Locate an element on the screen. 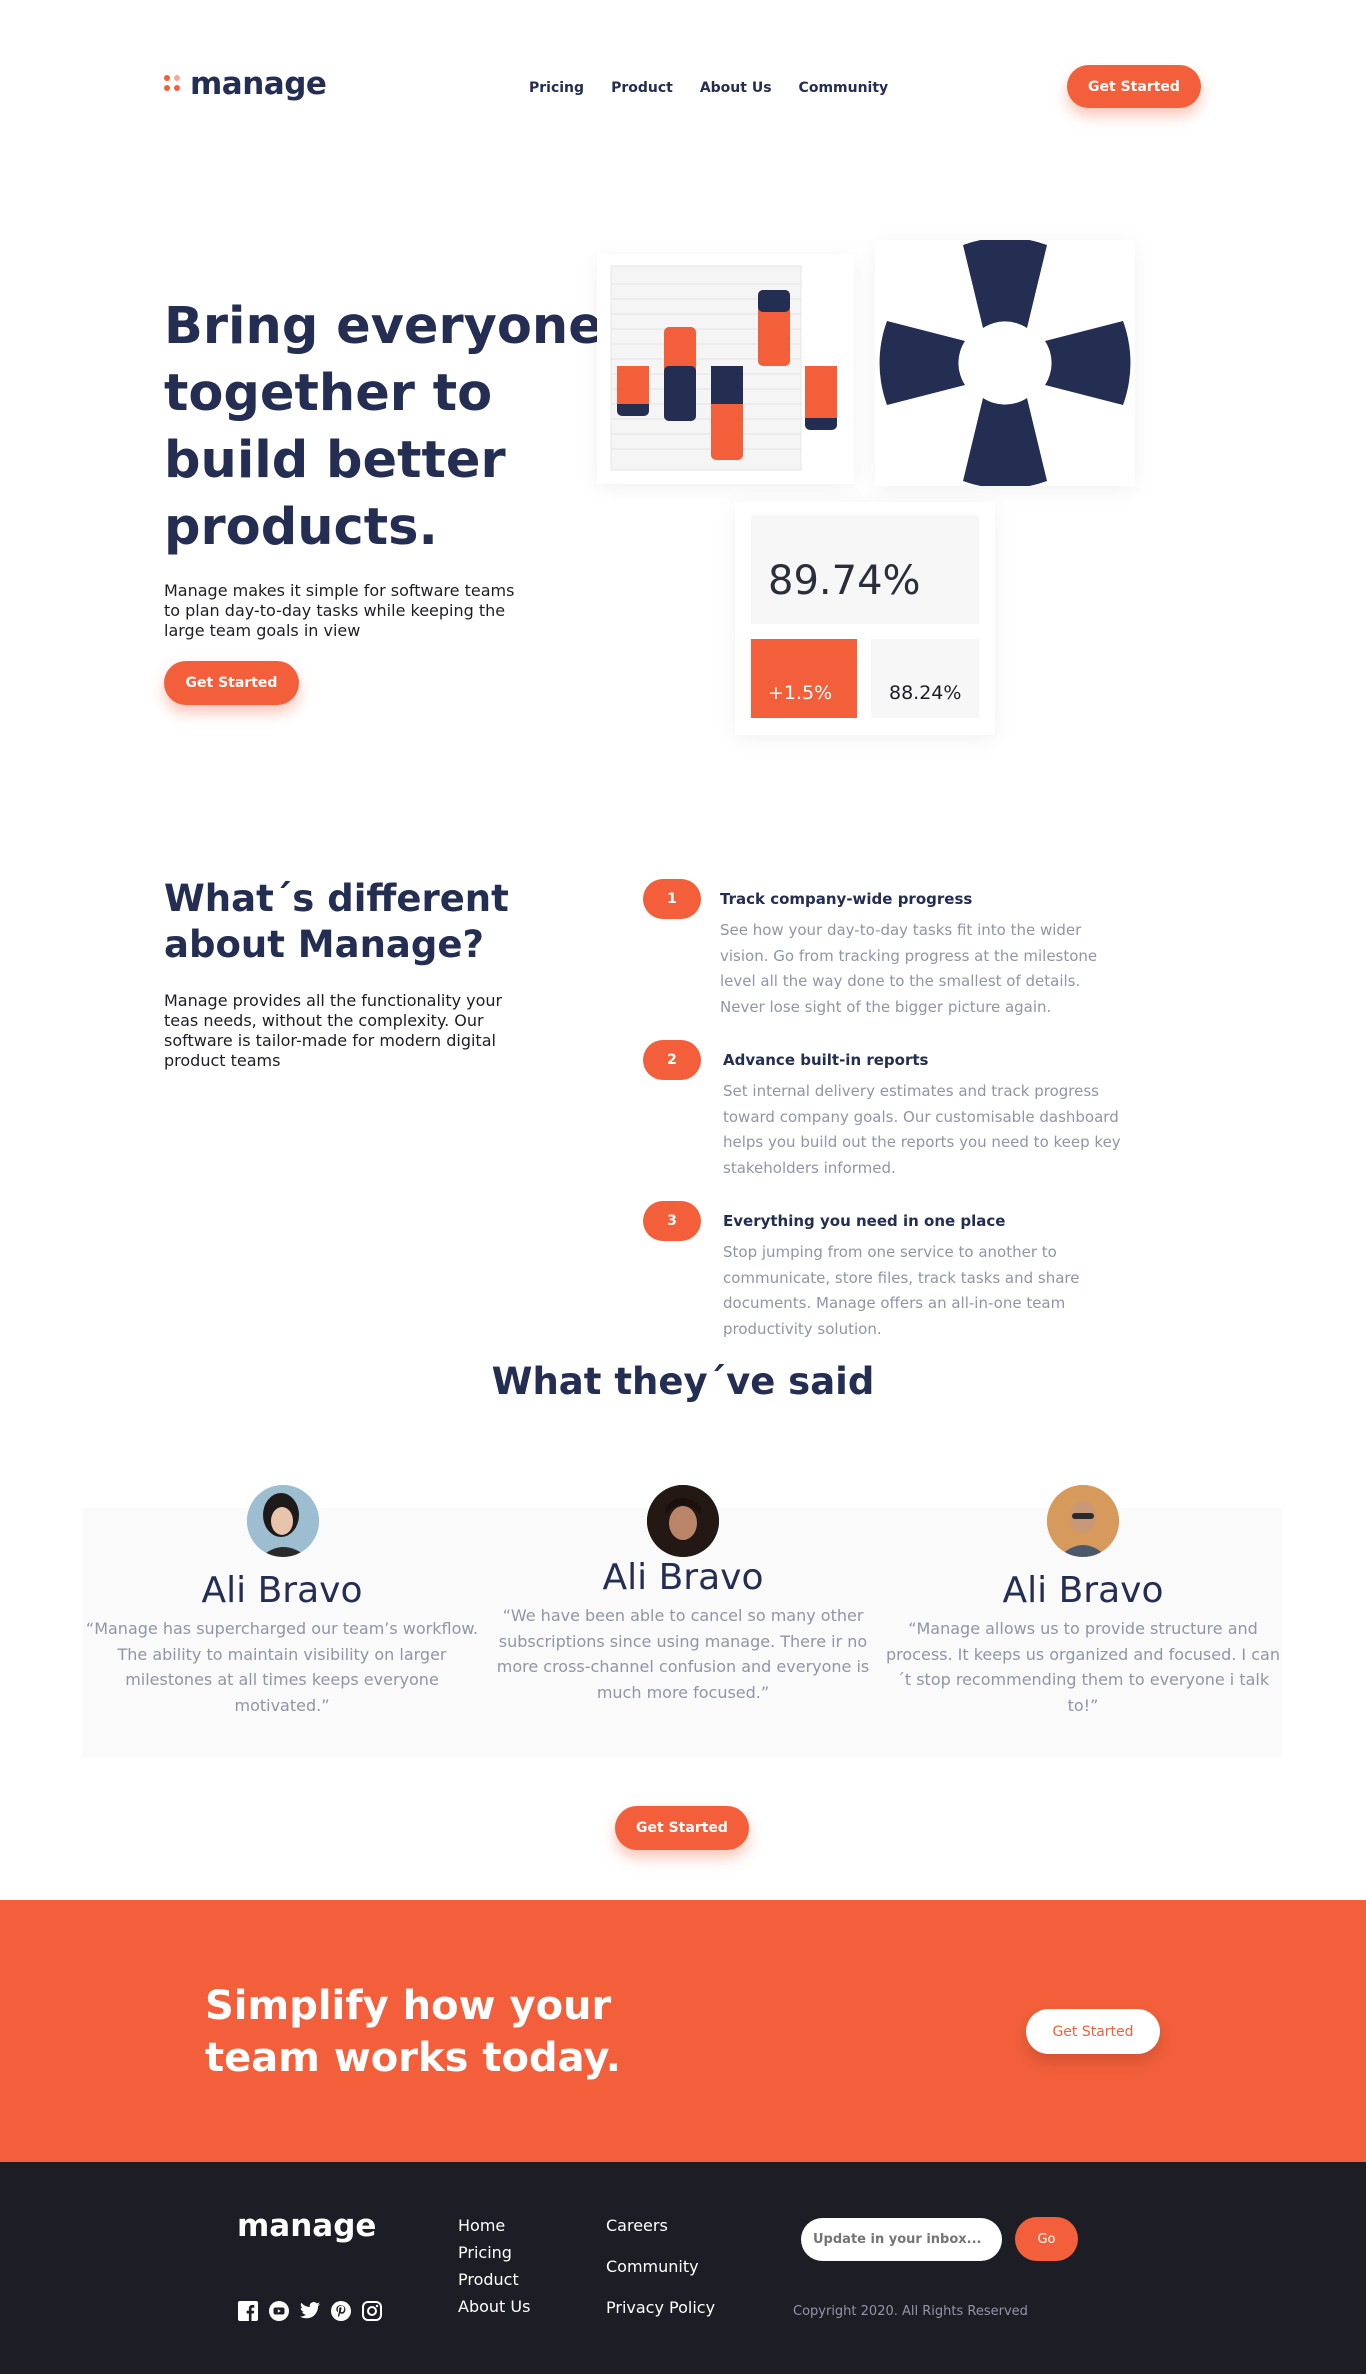 The image size is (1366, 2374). footer-links-col-2: Careers Community Privacy Policy is located at coordinates (660, 2266).